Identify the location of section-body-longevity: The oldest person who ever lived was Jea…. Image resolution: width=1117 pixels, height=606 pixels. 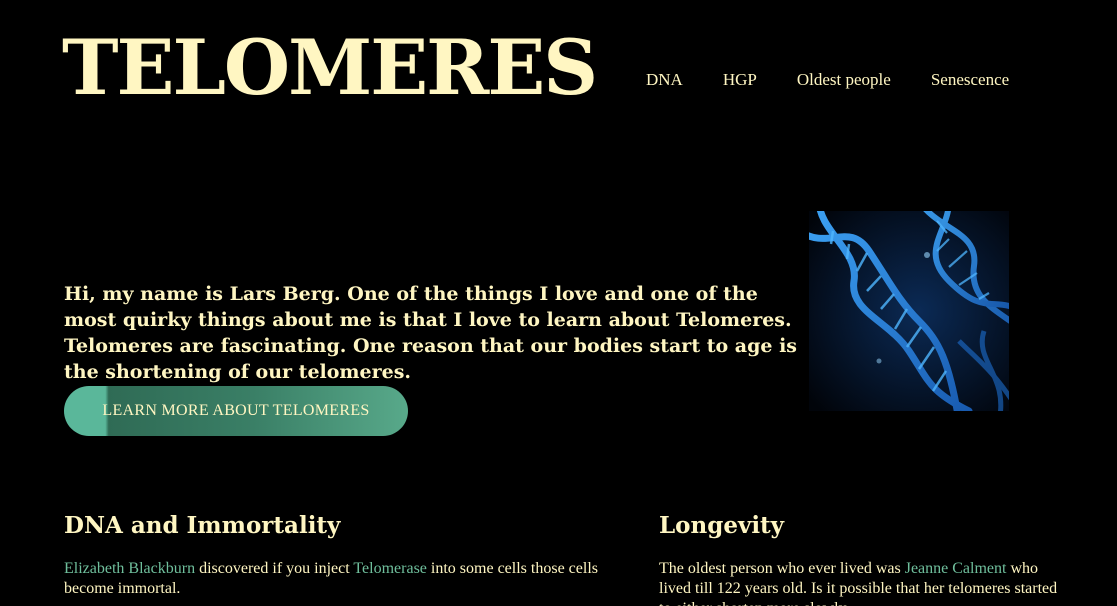
(859, 582).